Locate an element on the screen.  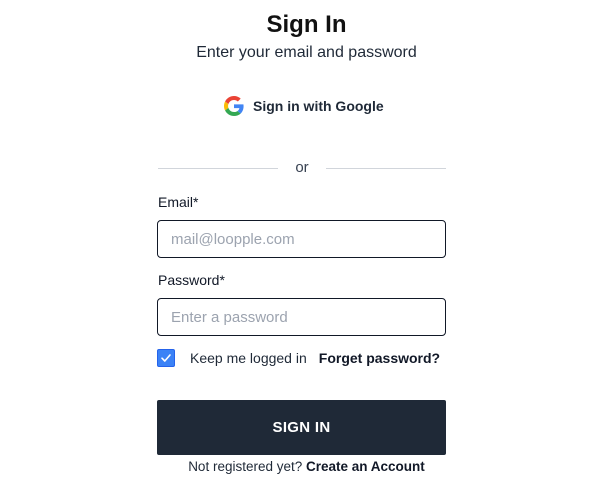
google-sign-in-label: Sign in with Google is located at coordinates (318, 106).